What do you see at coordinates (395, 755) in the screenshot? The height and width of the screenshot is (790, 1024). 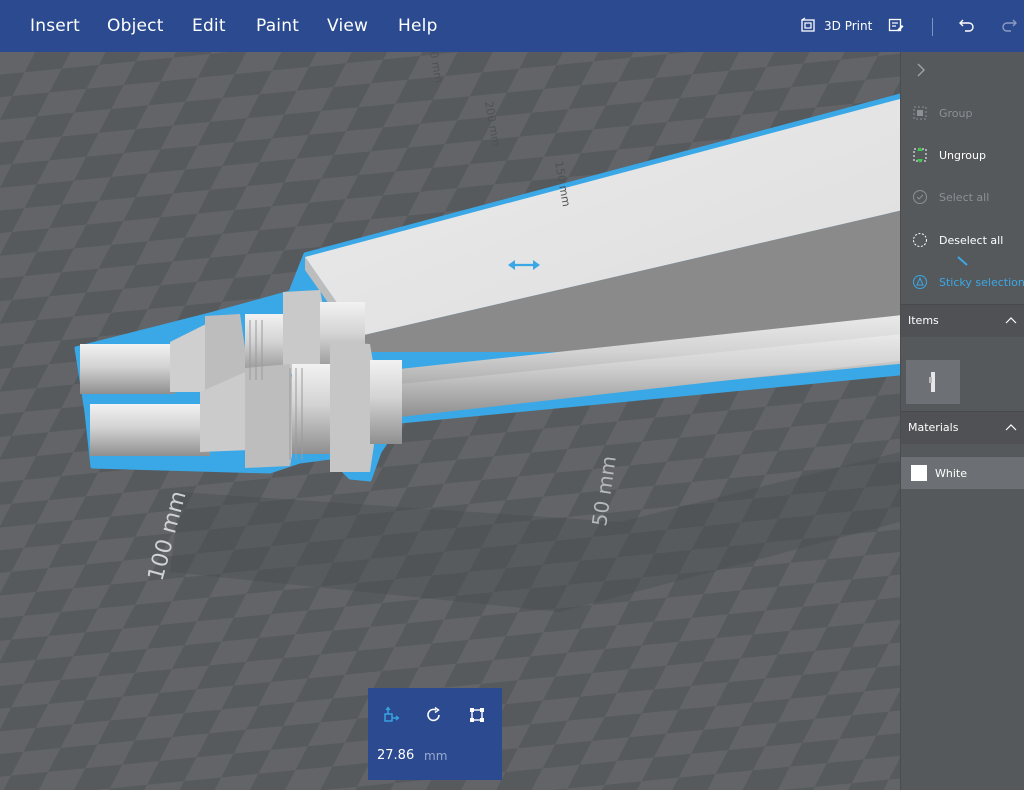 I see `dimension-value: 27.86` at bounding box center [395, 755].